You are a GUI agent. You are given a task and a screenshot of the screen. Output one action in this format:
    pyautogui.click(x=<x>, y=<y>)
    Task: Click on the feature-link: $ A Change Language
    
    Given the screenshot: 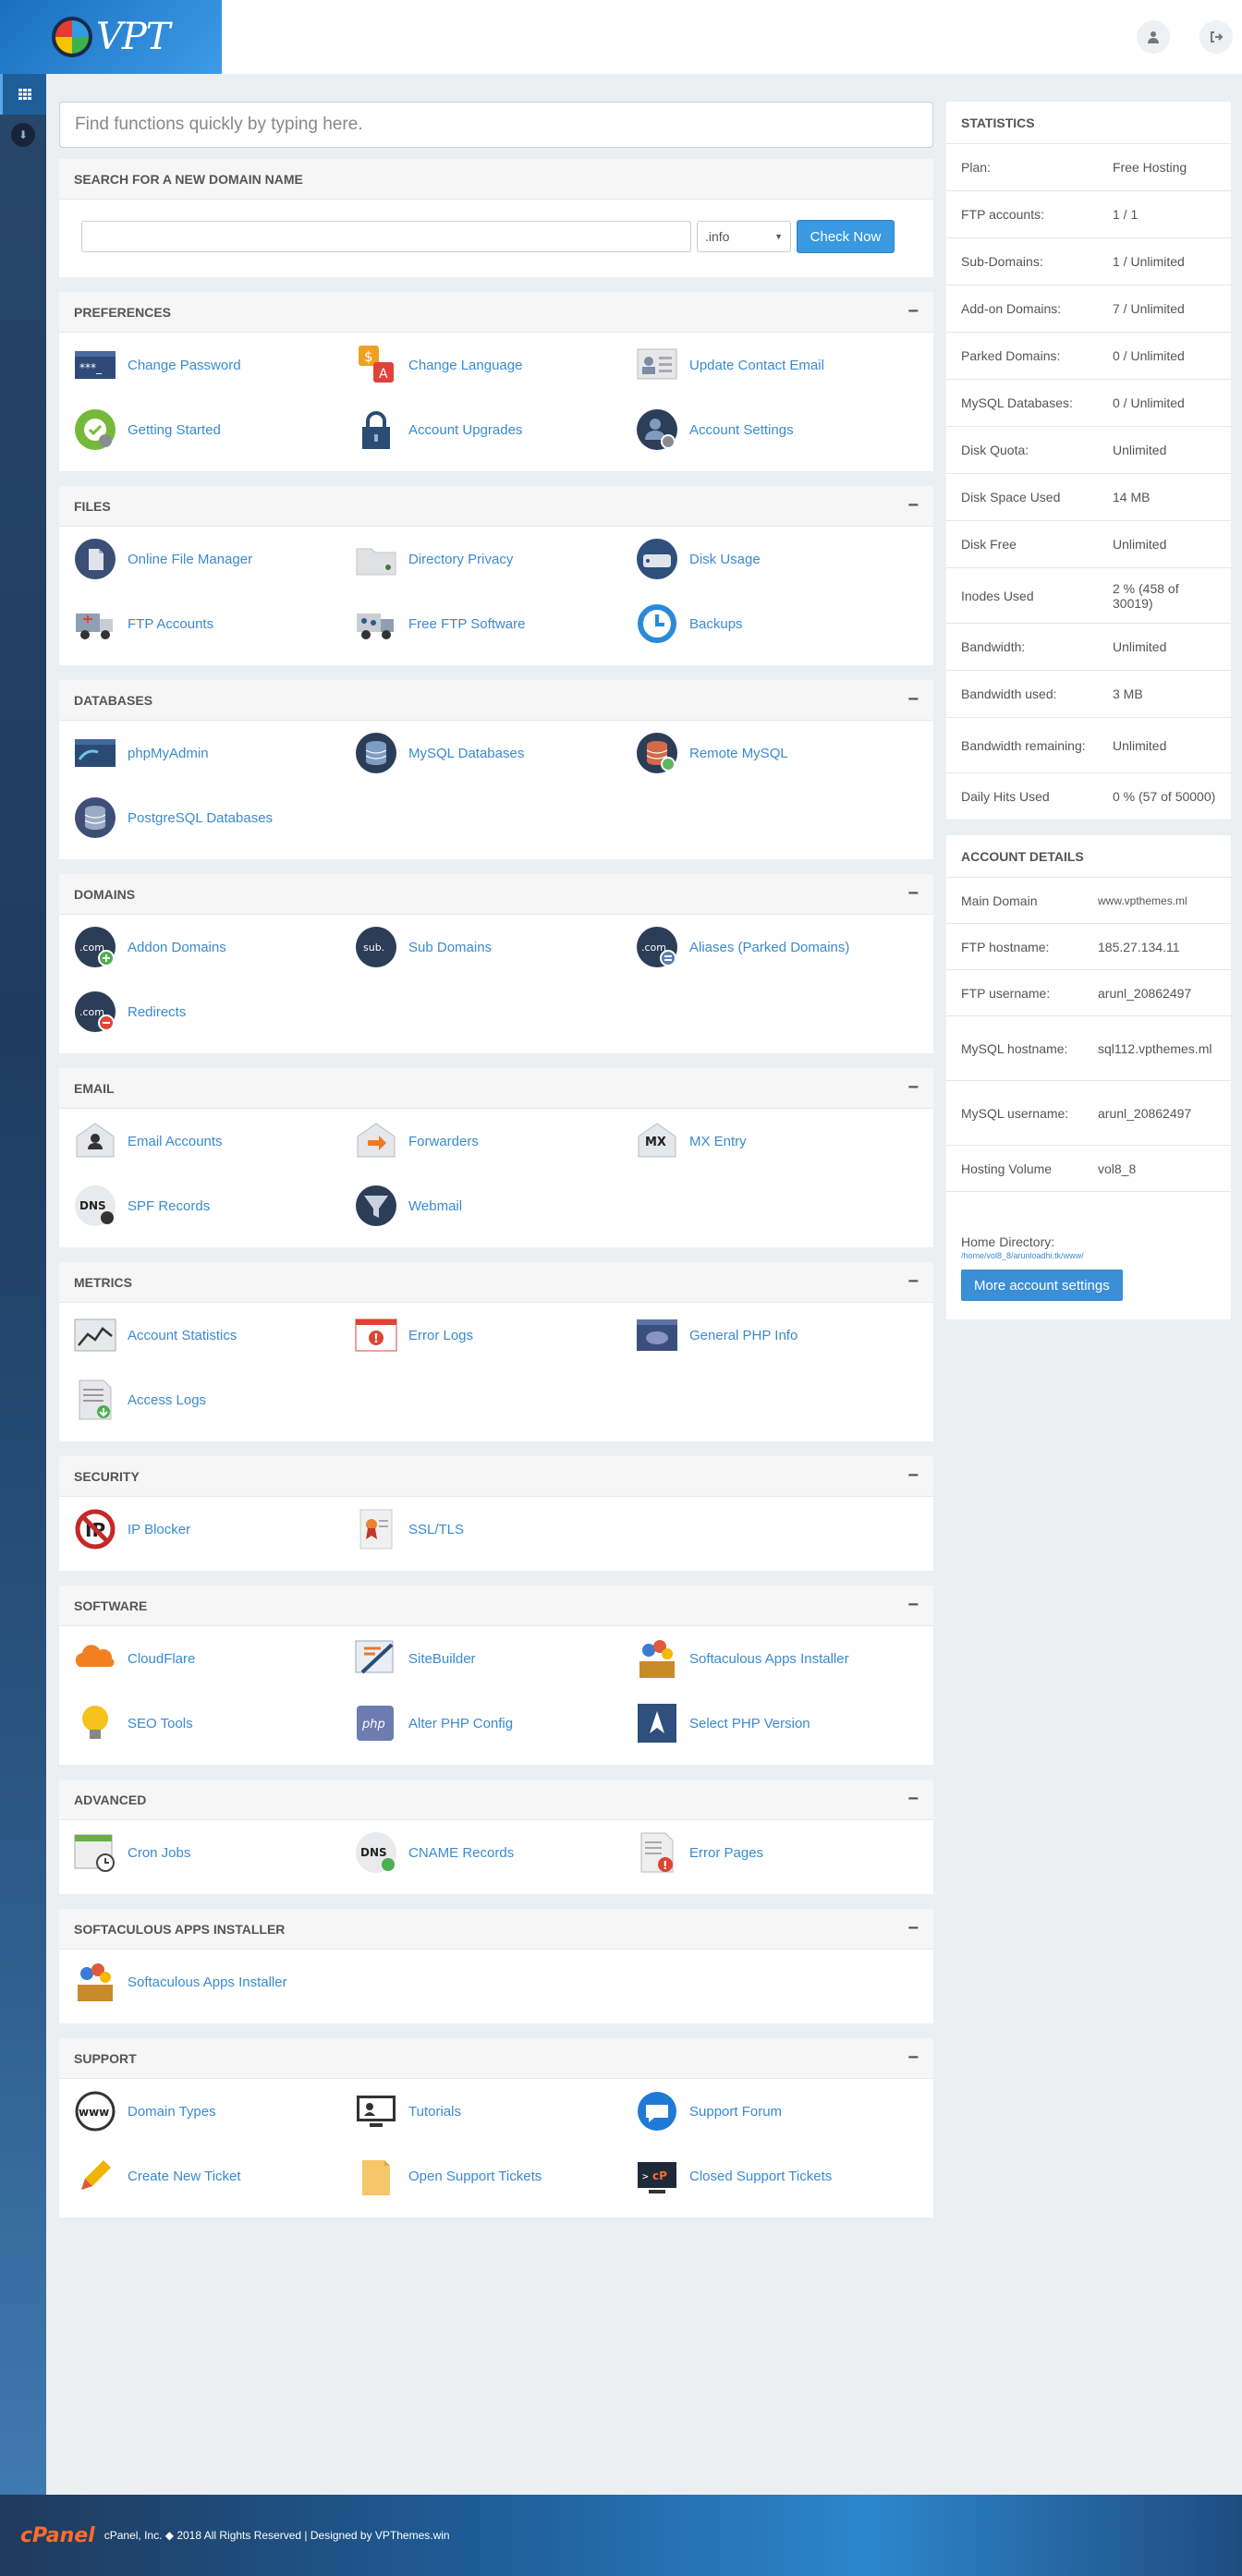 What is the action you would take?
    pyautogui.click(x=495, y=365)
    